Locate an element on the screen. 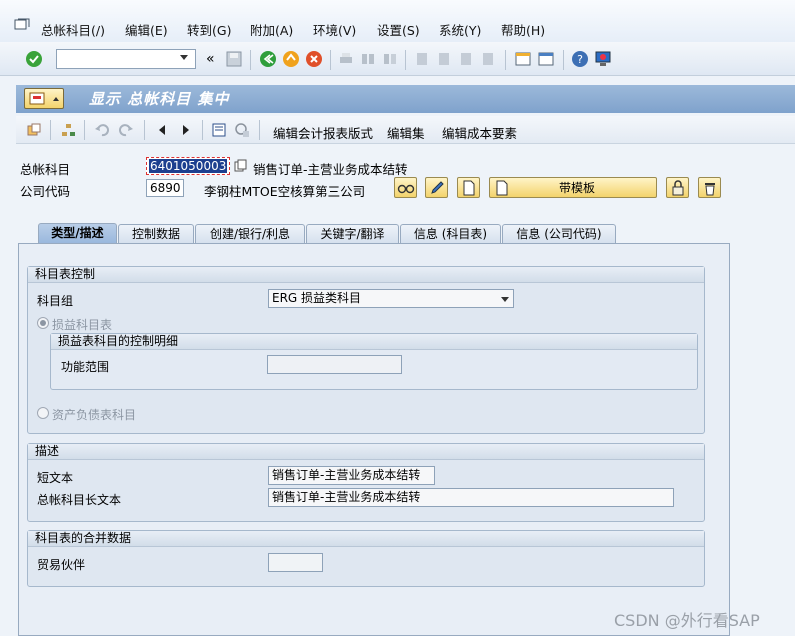 This screenshot has height=636, width=795. new-document-icon is located at coordinates (468, 187).